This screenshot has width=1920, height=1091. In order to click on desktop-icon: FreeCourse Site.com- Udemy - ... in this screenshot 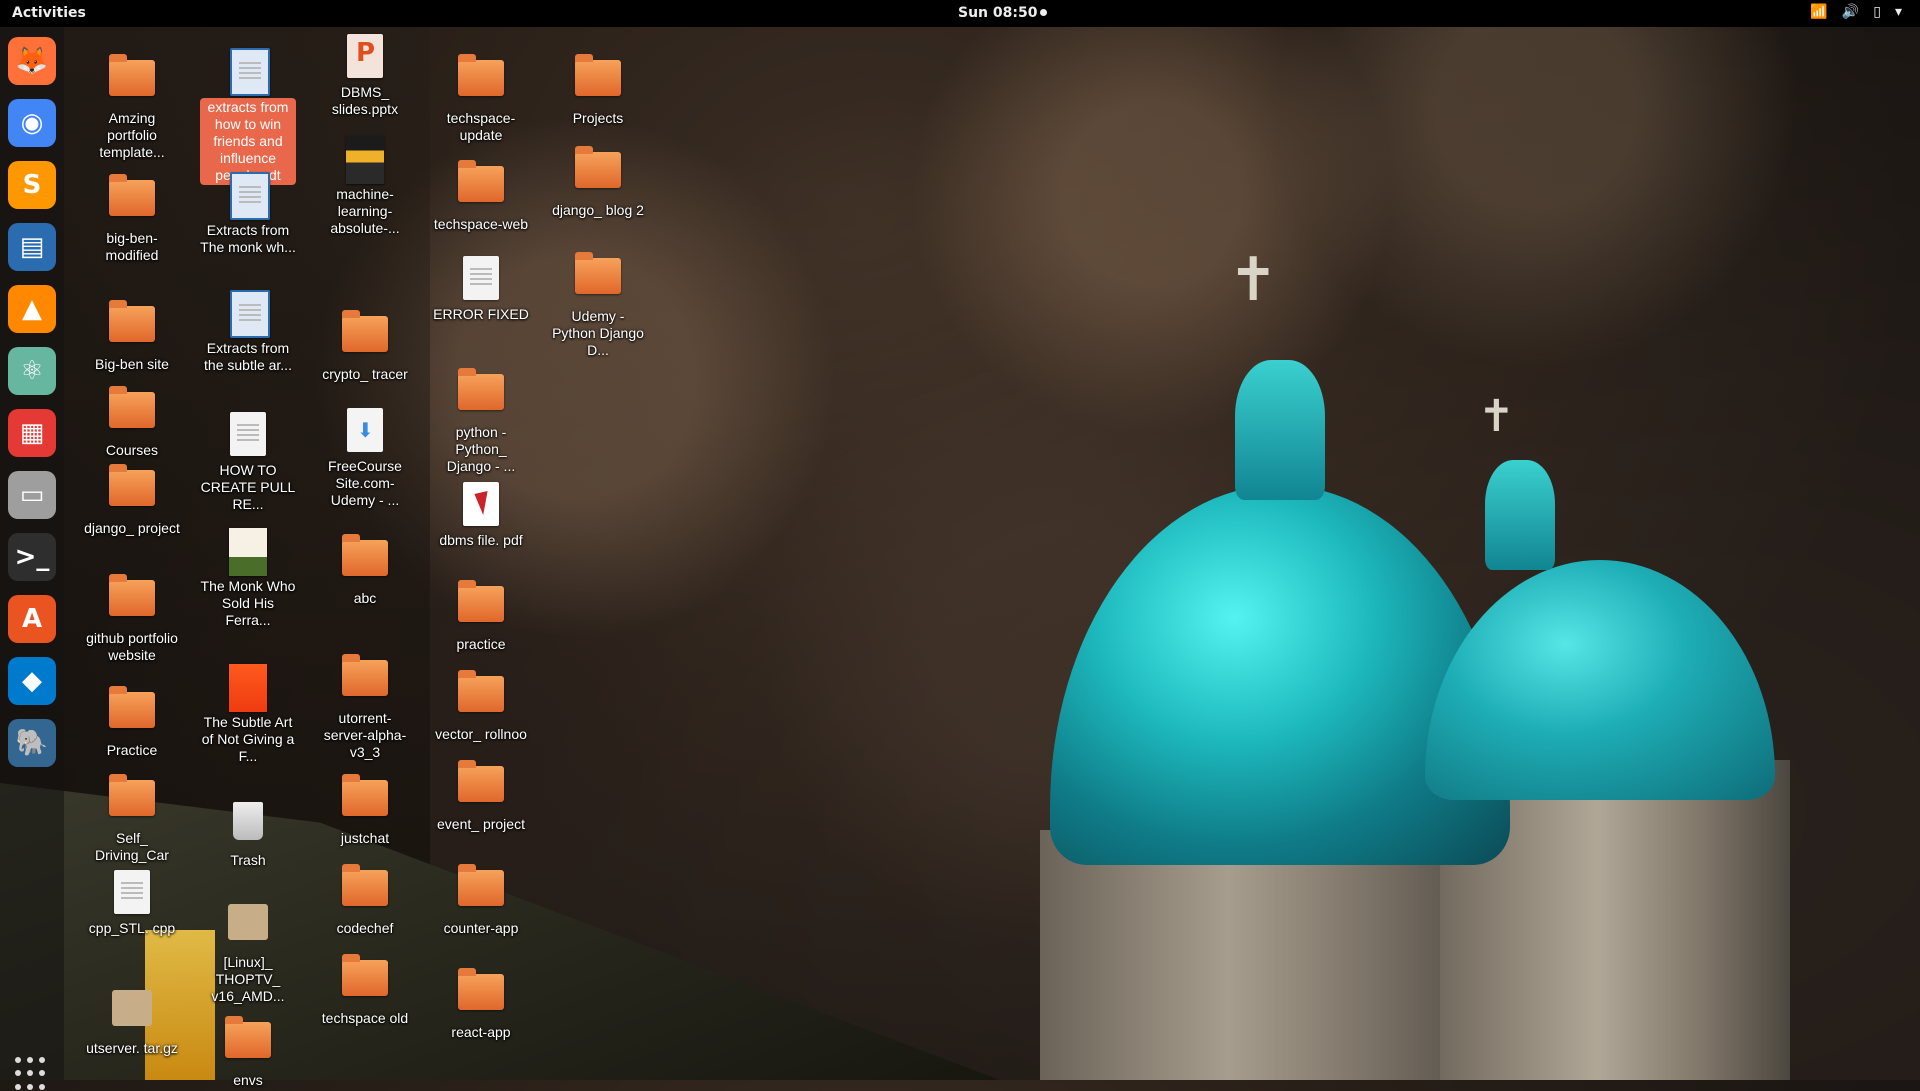, I will do `click(365, 458)`.